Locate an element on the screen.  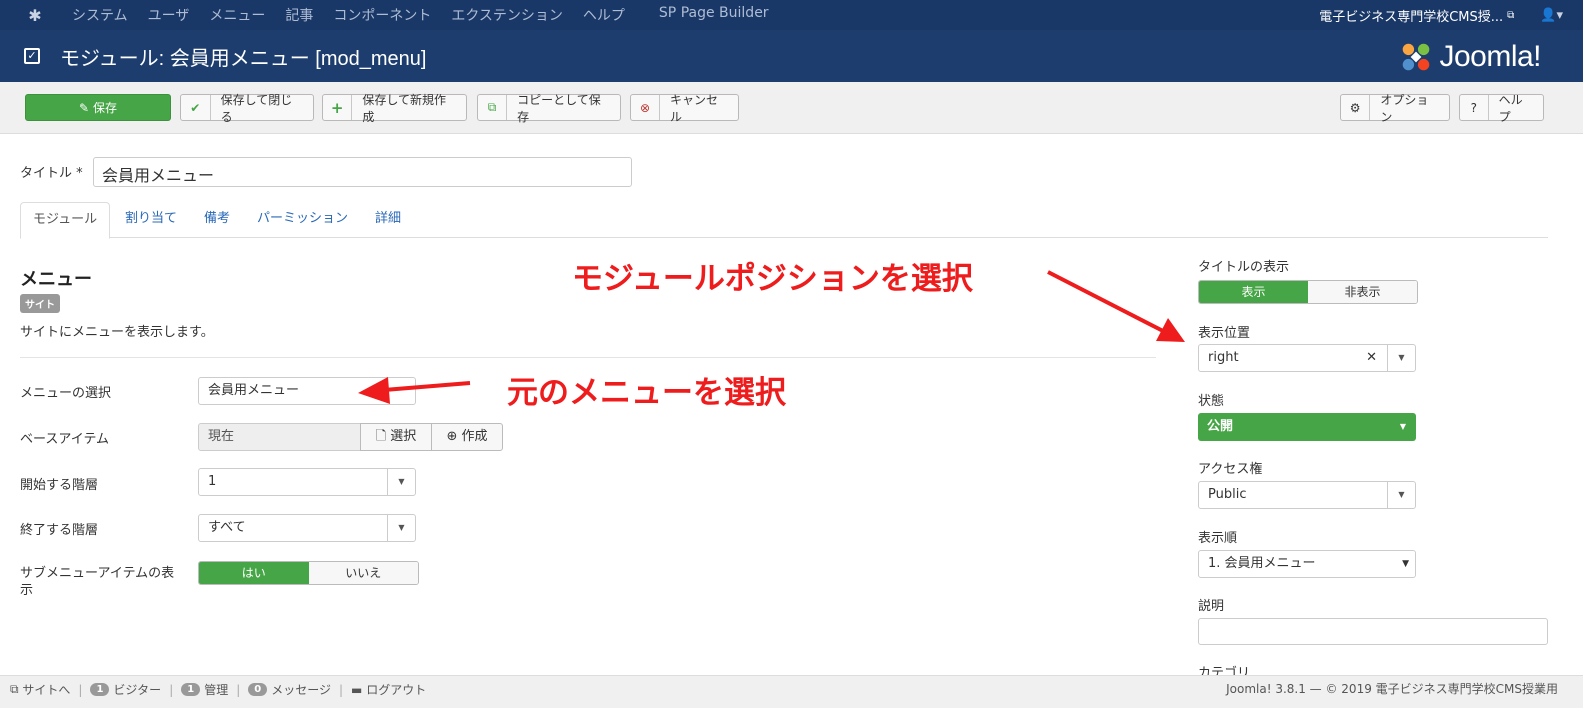
help-button: ? ヘルプ is located at coordinates (1501, 108).